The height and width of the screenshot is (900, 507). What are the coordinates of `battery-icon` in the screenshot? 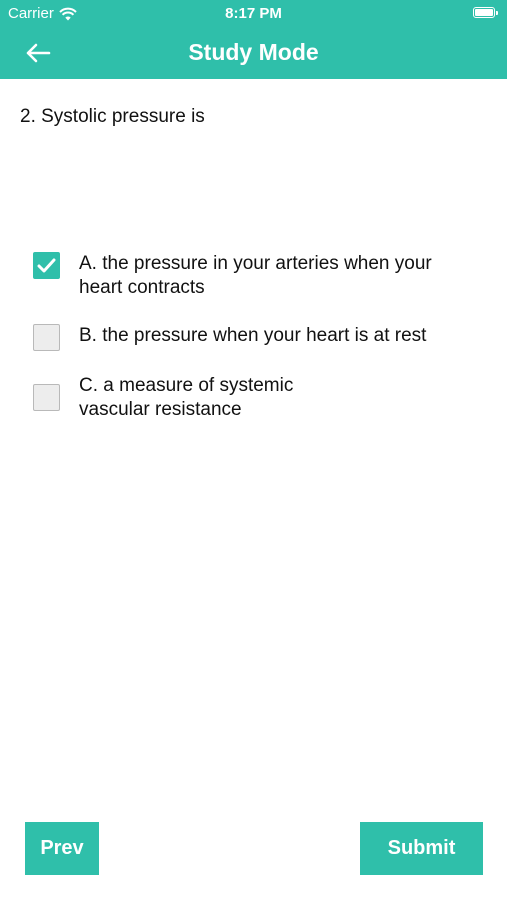 It's located at (485, 12).